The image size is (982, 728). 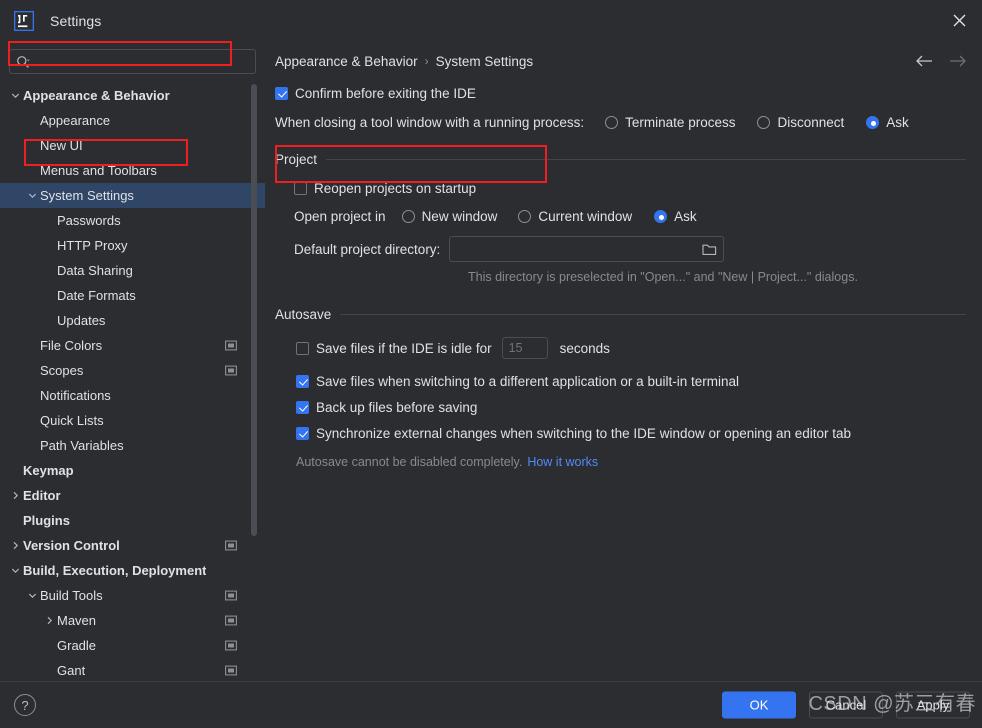 What do you see at coordinates (296, 159) in the screenshot?
I see `project-group-title: Project` at bounding box center [296, 159].